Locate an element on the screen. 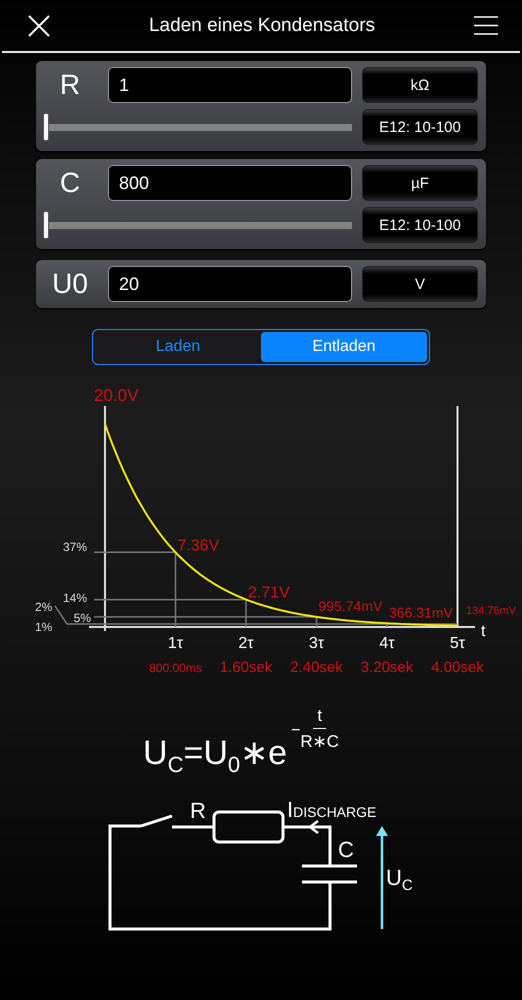  resistor-symbol is located at coordinates (248, 827).